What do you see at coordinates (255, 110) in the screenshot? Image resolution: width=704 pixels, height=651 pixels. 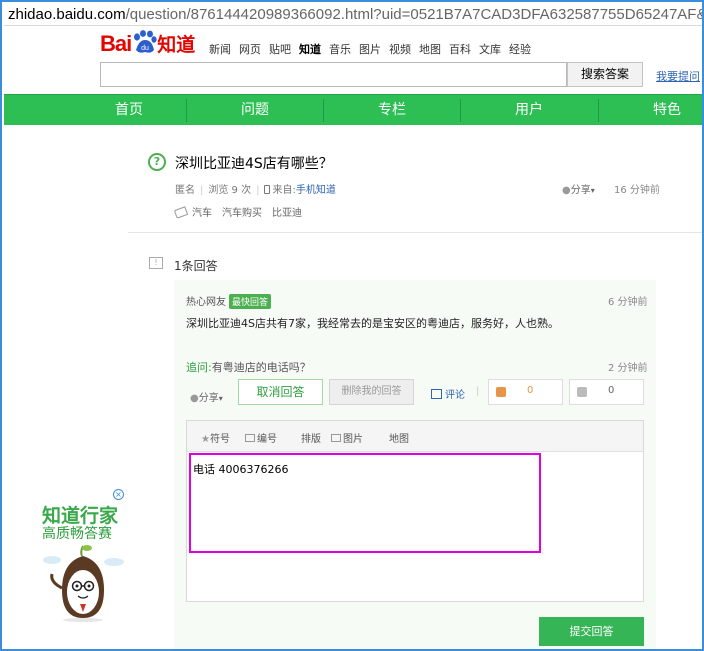 I see `mainnav-questions: 问题` at bounding box center [255, 110].